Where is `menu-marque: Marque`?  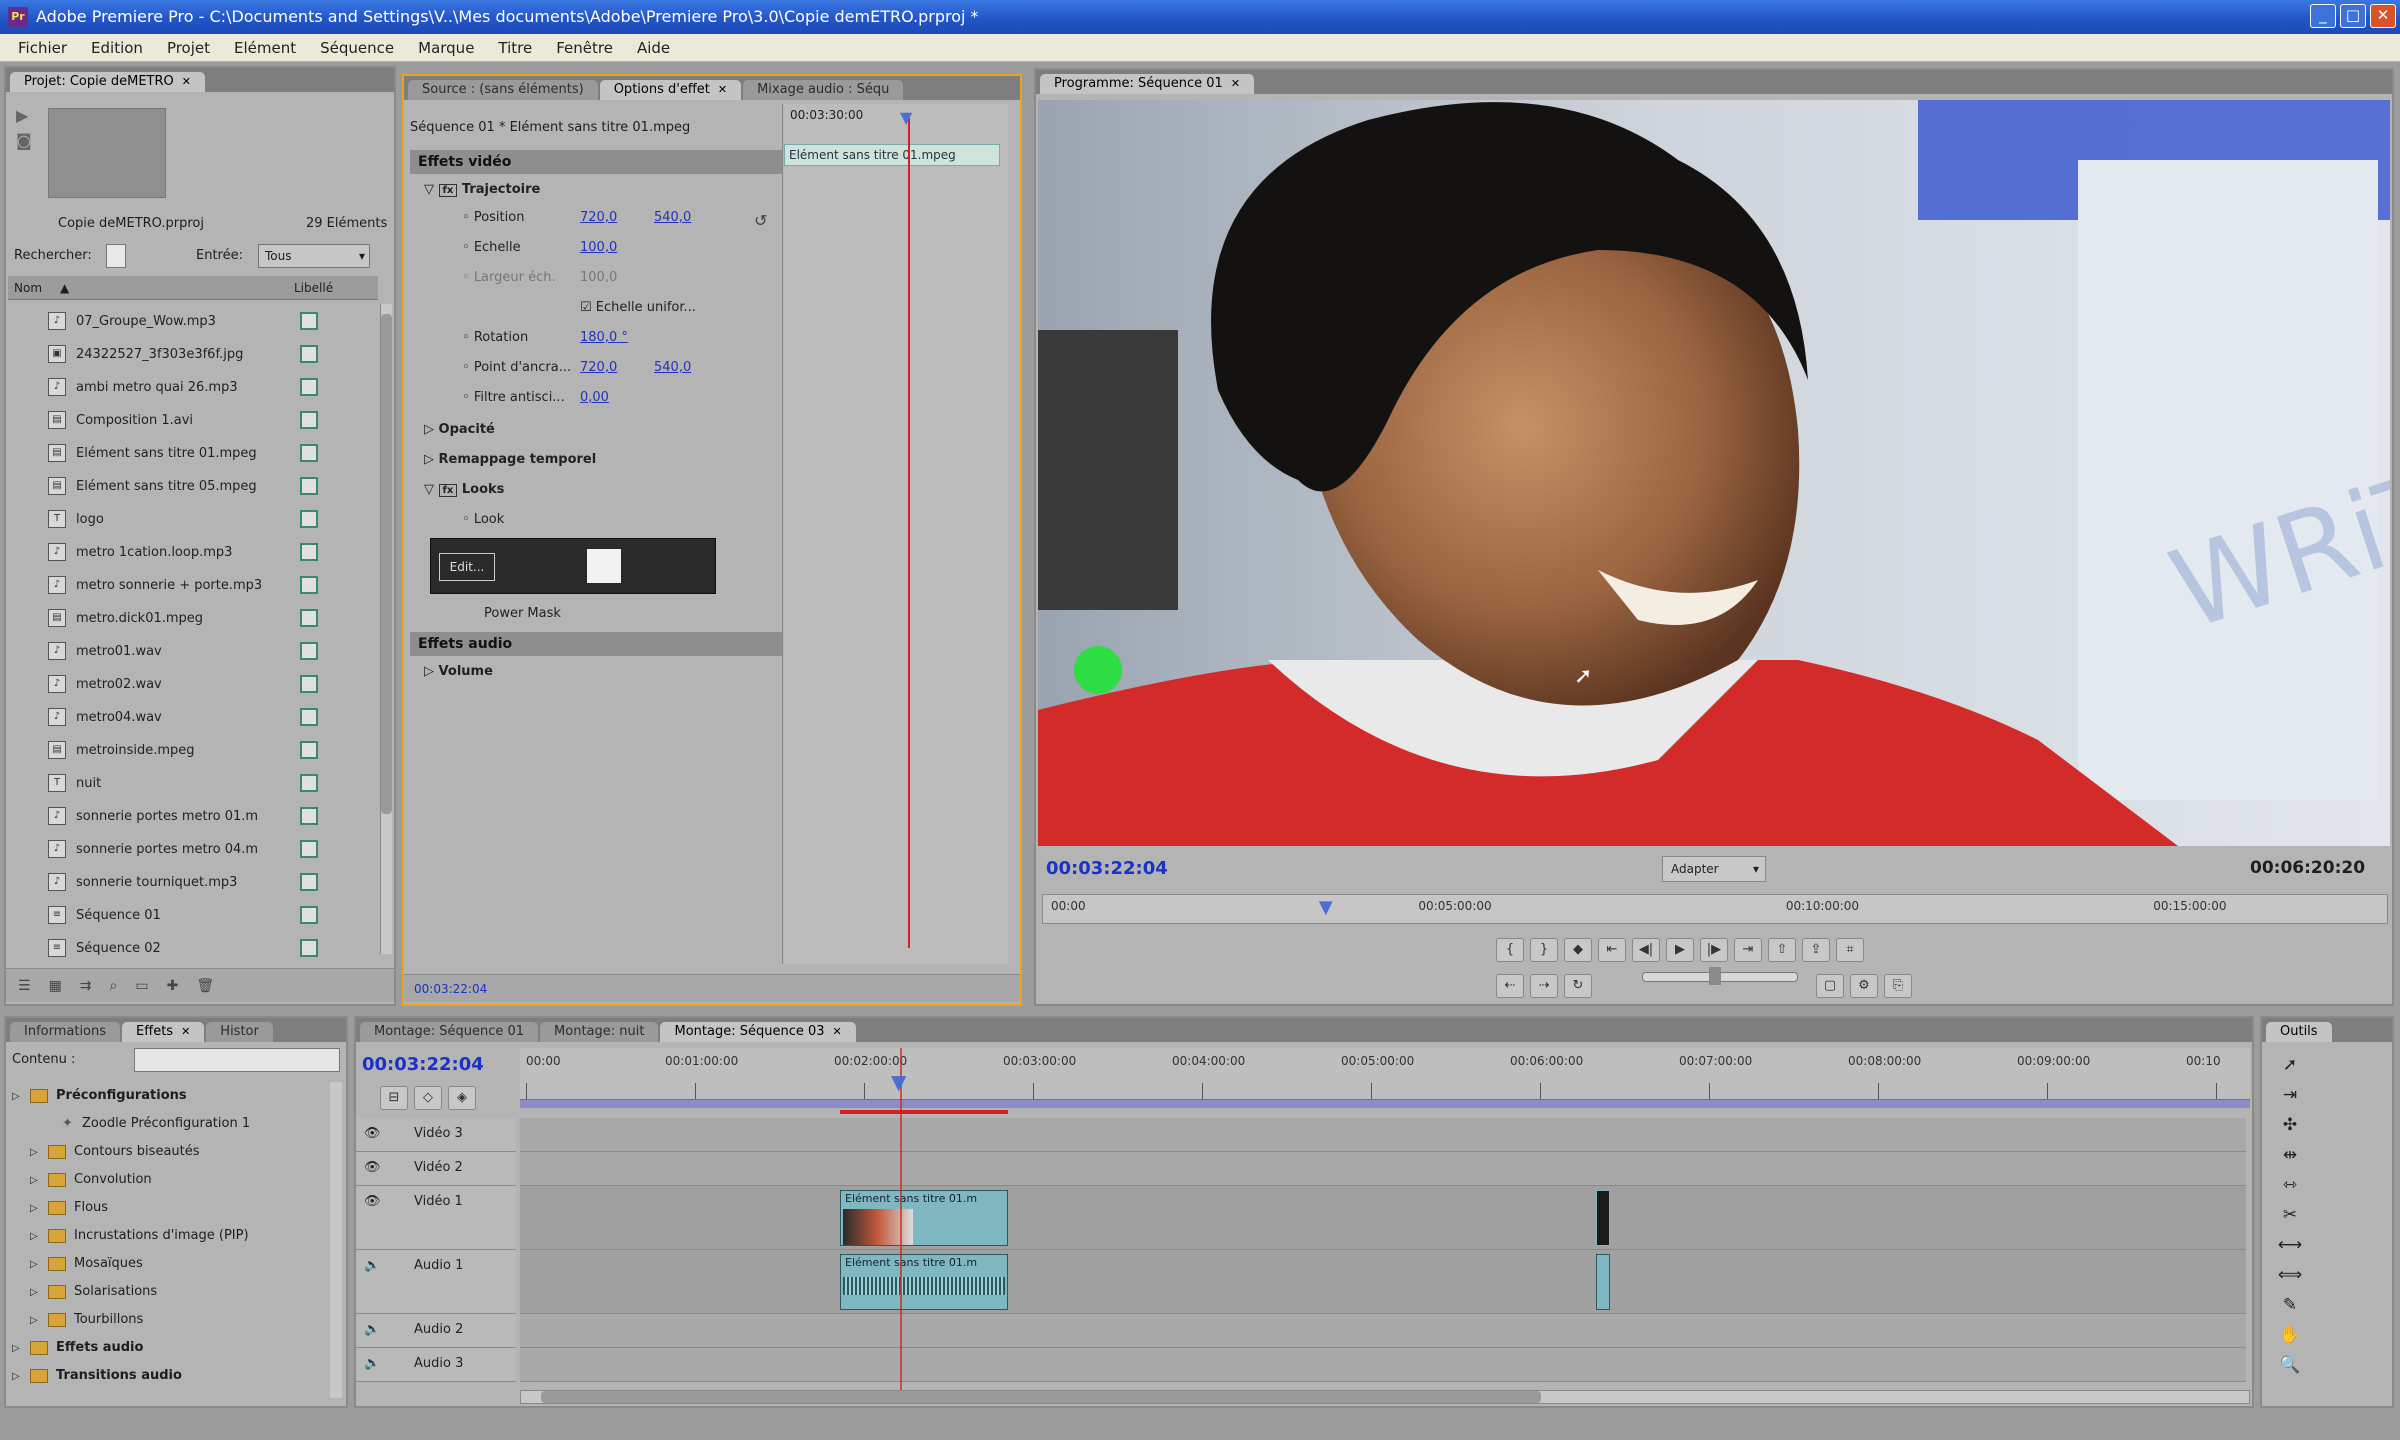 menu-marque: Marque is located at coordinates (446, 48).